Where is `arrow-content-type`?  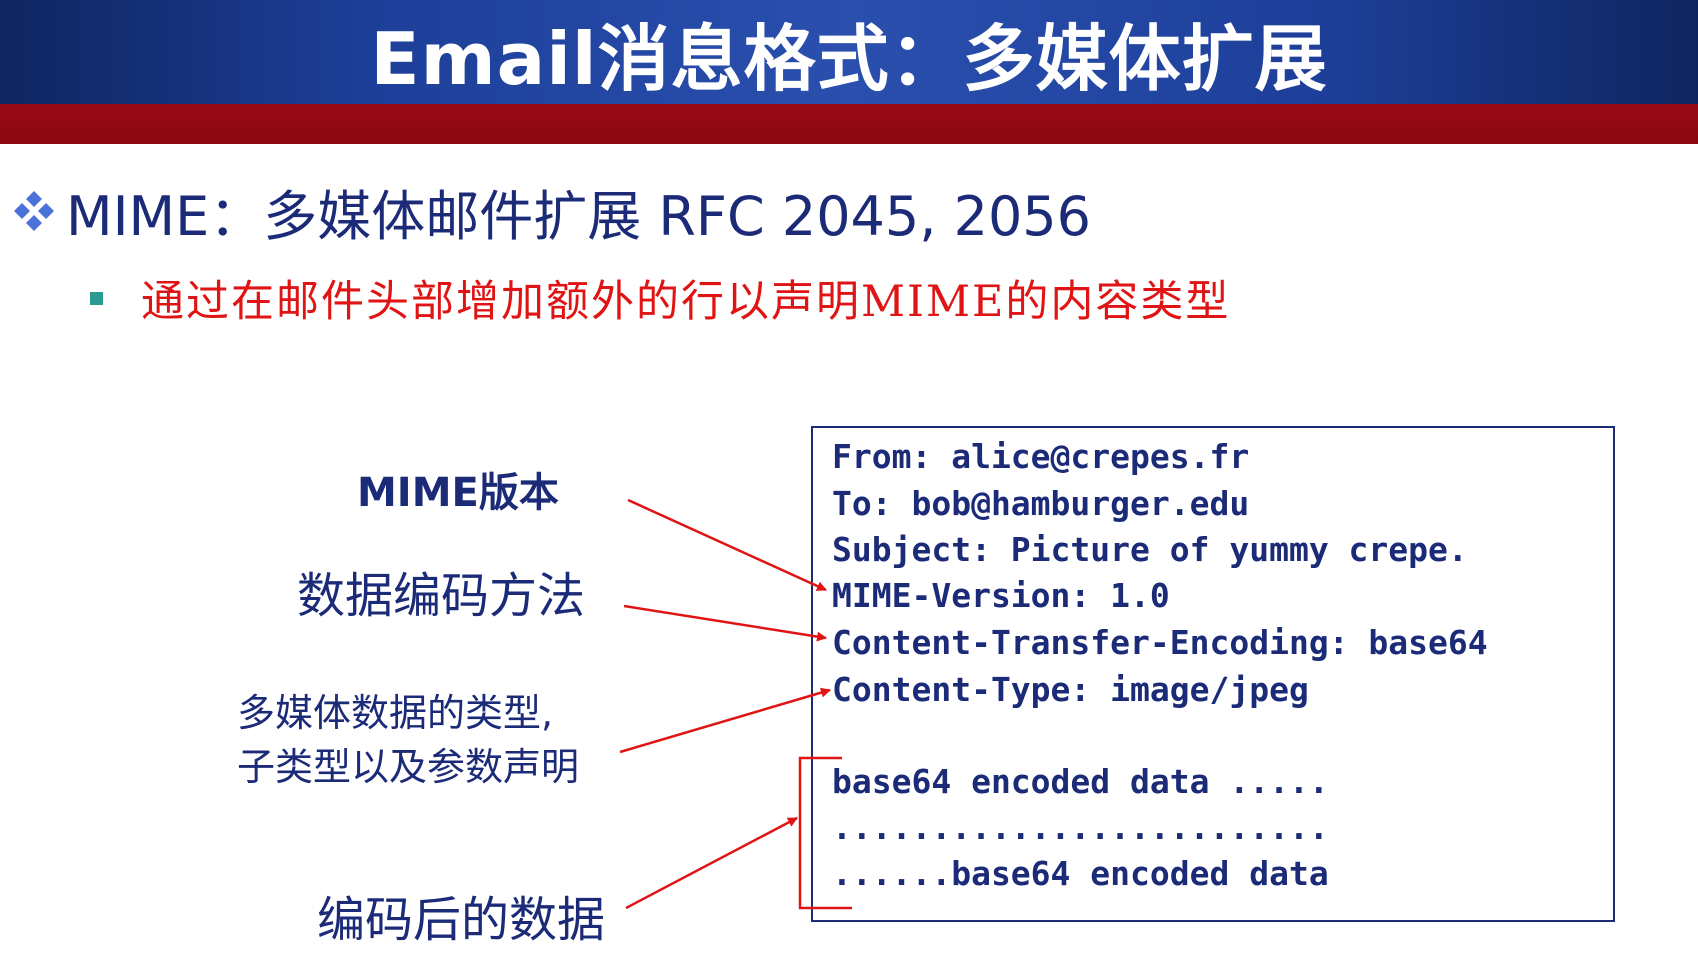 arrow-content-type is located at coordinates (725, 720).